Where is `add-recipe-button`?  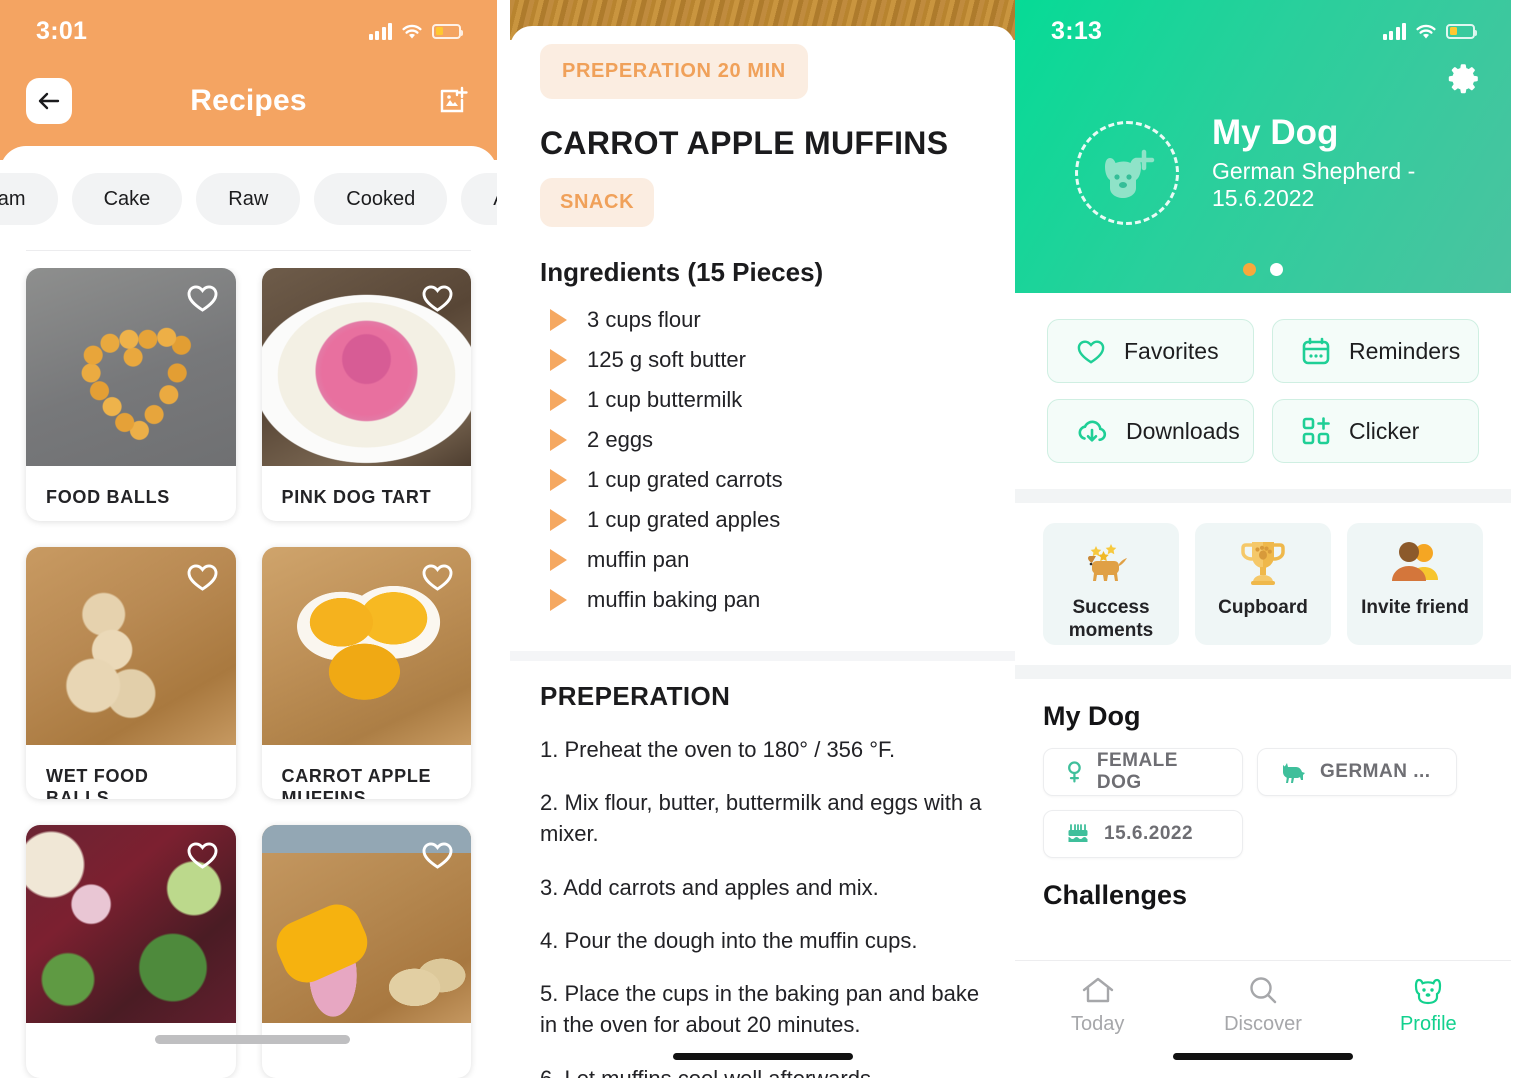 add-recipe-button is located at coordinates (454, 101).